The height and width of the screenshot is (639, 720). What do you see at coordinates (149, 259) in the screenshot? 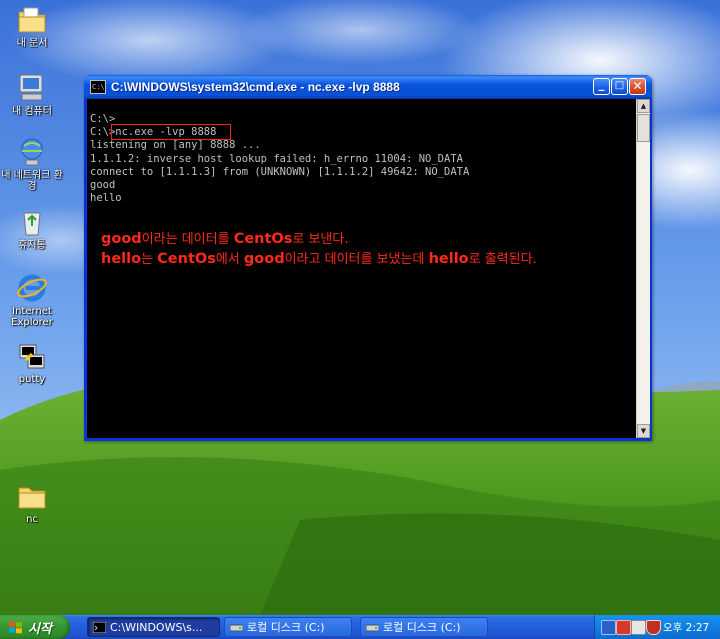
I see `note-text: 는` at bounding box center [149, 259].